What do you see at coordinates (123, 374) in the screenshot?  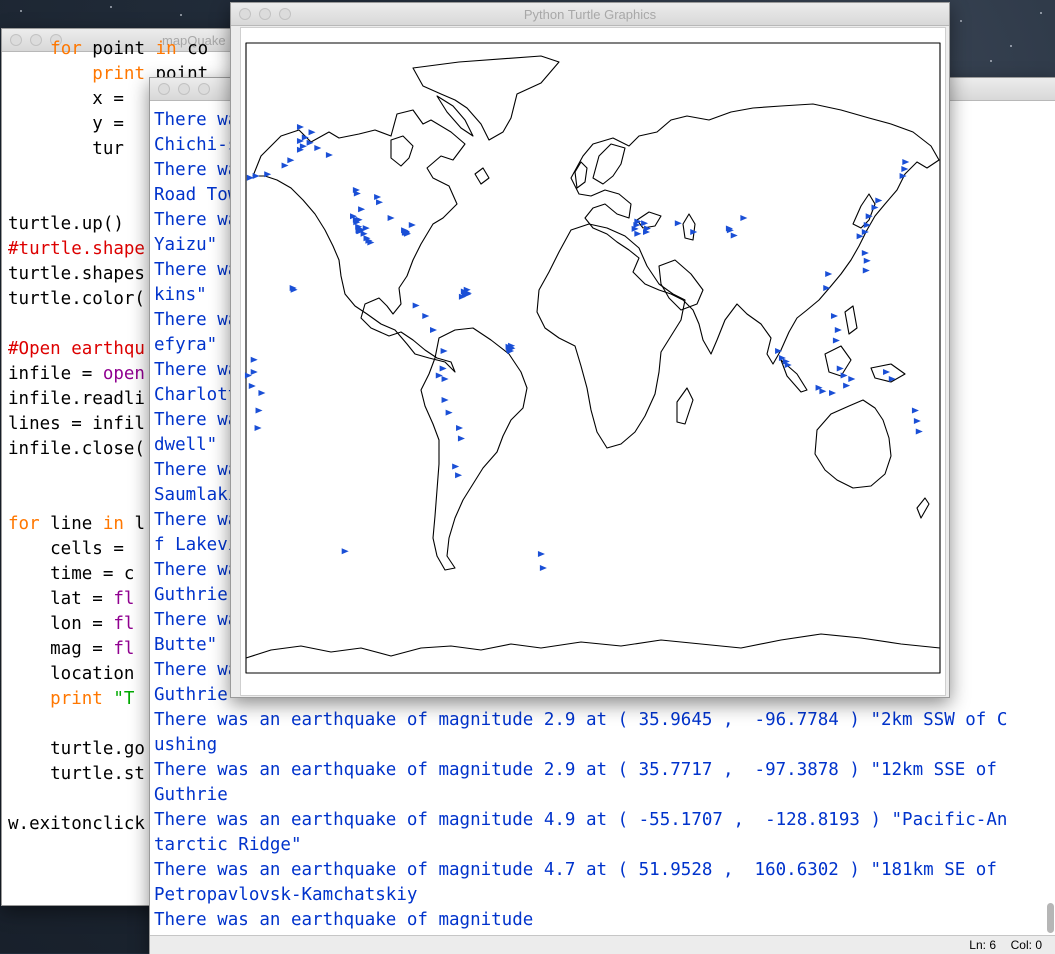 I see `code-token: open` at bounding box center [123, 374].